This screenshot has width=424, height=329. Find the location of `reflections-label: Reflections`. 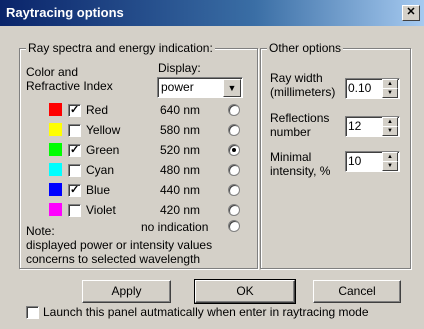

reflections-label: Reflections is located at coordinates (300, 118).